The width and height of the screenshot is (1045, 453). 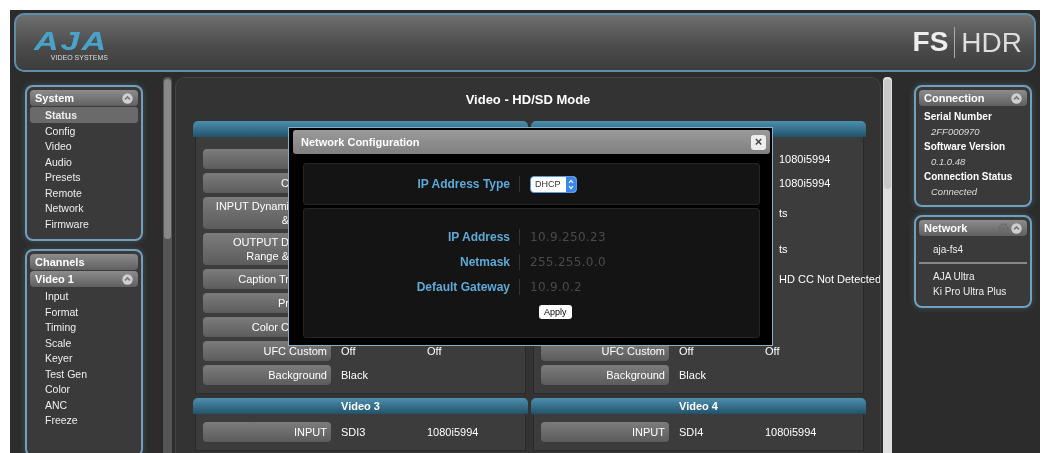 I want to click on sidebar-item: Presets, so click(x=84, y=177).